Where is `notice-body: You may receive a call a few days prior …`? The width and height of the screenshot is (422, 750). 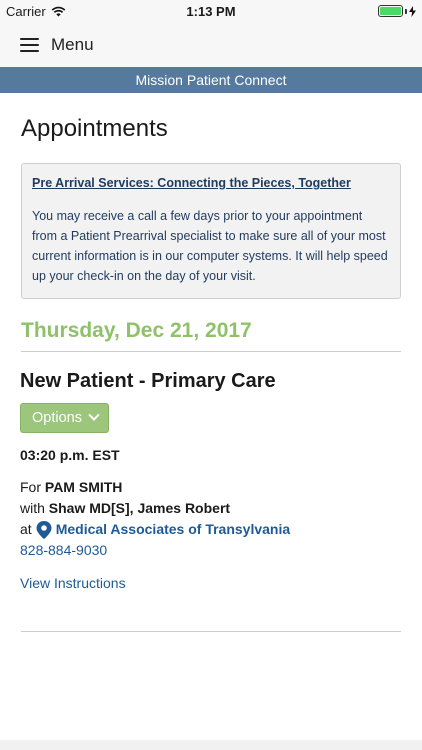 notice-body: You may receive a call a few days prior … is located at coordinates (210, 246).